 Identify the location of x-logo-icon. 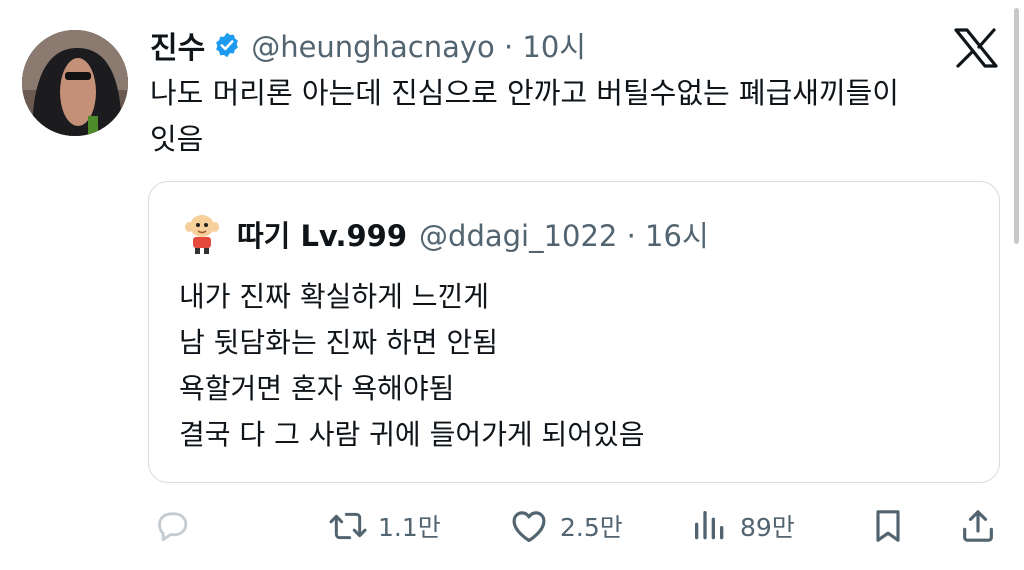
(976, 48).